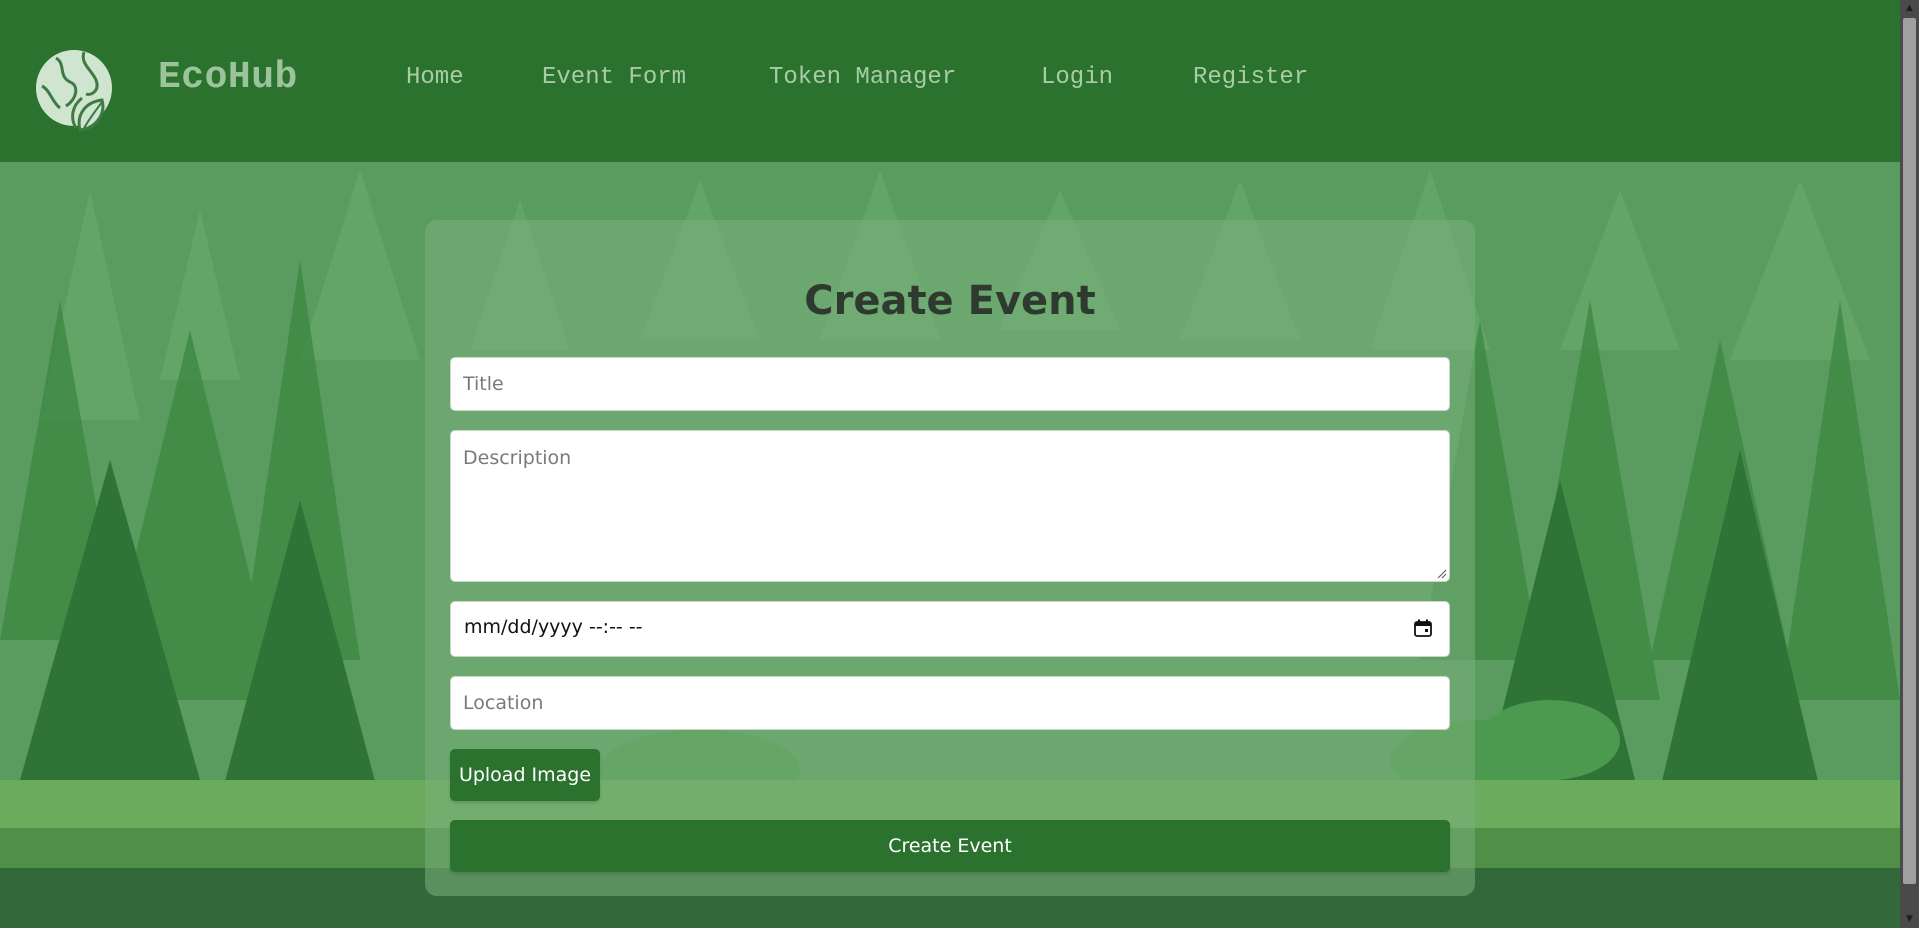 This screenshot has height=928, width=1919. Describe the element at coordinates (950, 506) in the screenshot. I see `description-textarea` at that location.